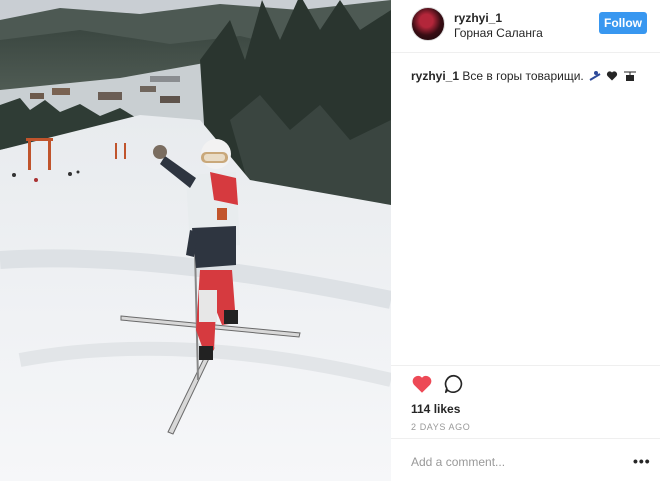 The width and height of the screenshot is (660, 481). What do you see at coordinates (422, 384) in the screenshot?
I see `heart-filled-icon` at bounding box center [422, 384].